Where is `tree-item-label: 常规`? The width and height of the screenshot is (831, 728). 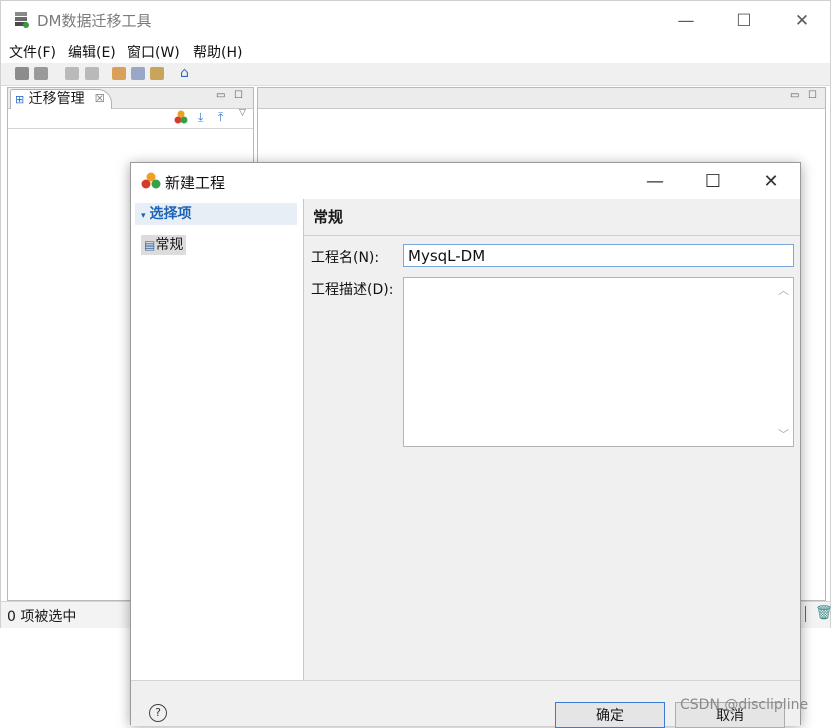 tree-item-label: 常规 is located at coordinates (169, 245).